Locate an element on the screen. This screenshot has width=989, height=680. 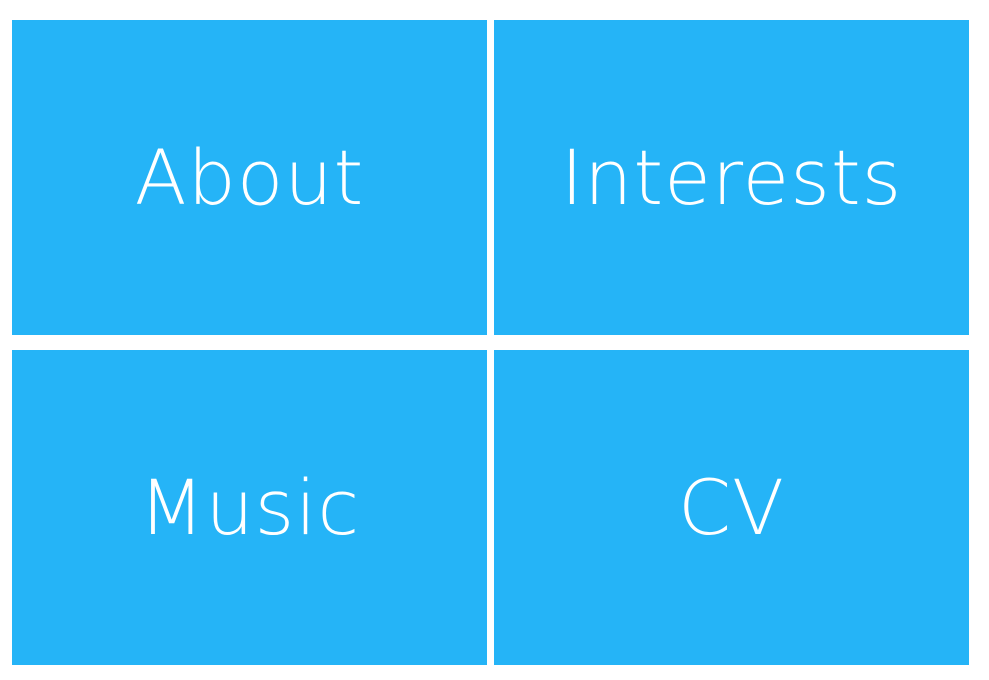
tile-interests-label: Interests is located at coordinates (731, 177).